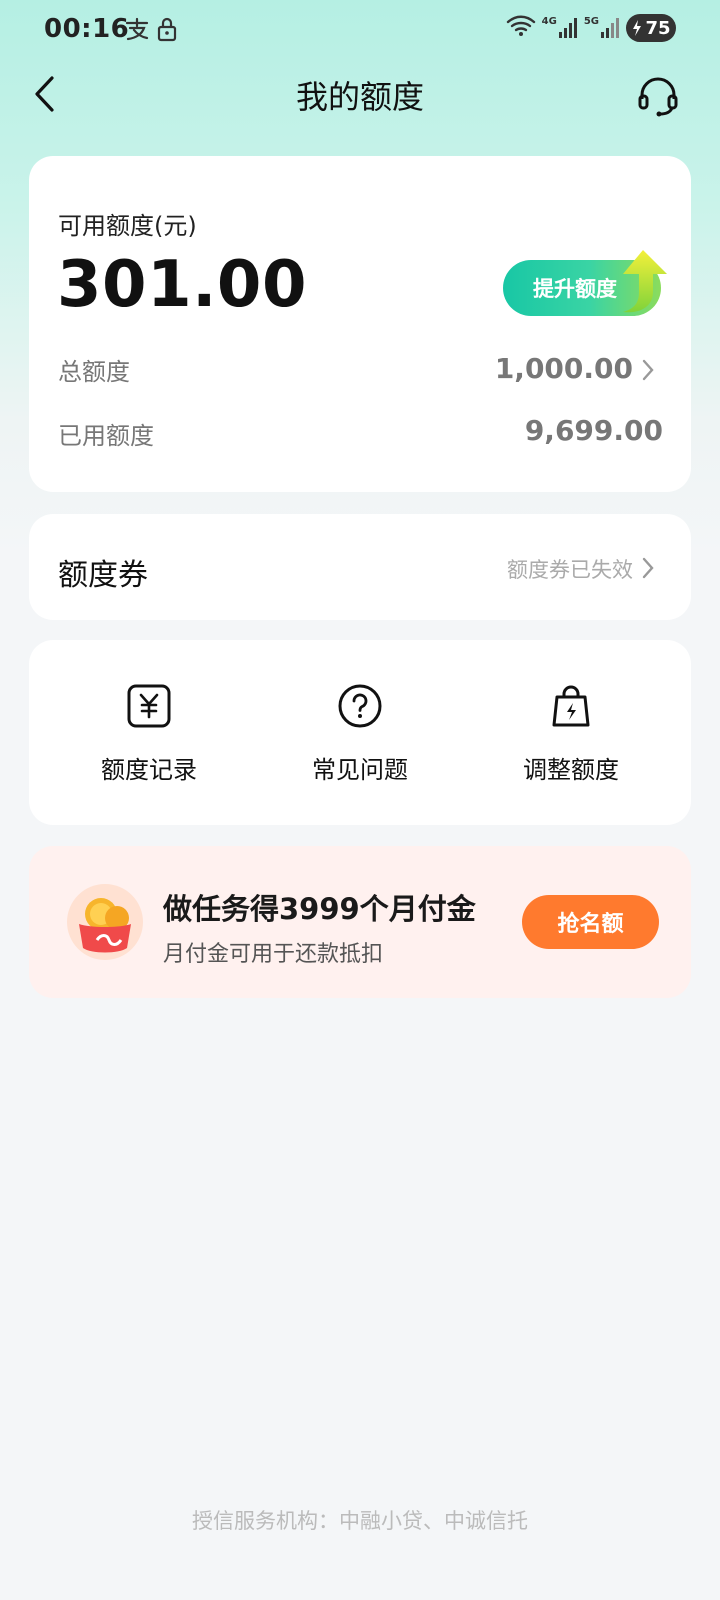 The height and width of the screenshot is (1600, 720). I want to click on available-credit-value: 301.00, so click(182, 285).